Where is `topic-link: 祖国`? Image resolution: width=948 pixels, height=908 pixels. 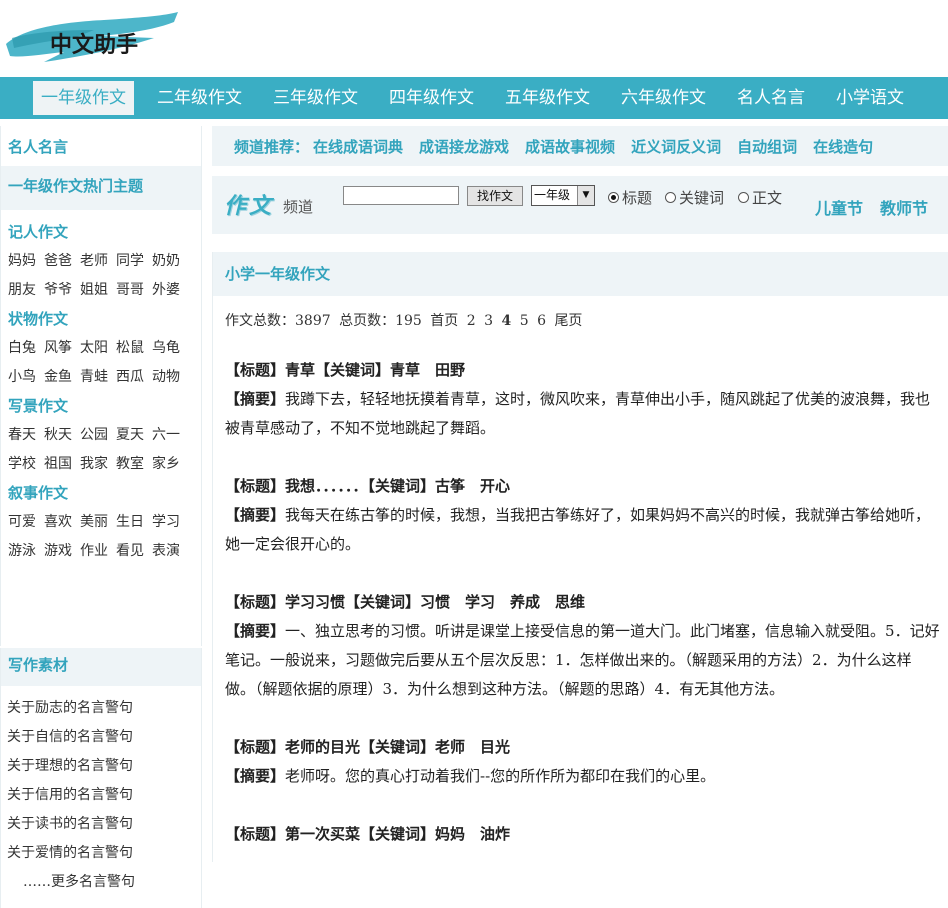 topic-link: 祖国 is located at coordinates (58, 464).